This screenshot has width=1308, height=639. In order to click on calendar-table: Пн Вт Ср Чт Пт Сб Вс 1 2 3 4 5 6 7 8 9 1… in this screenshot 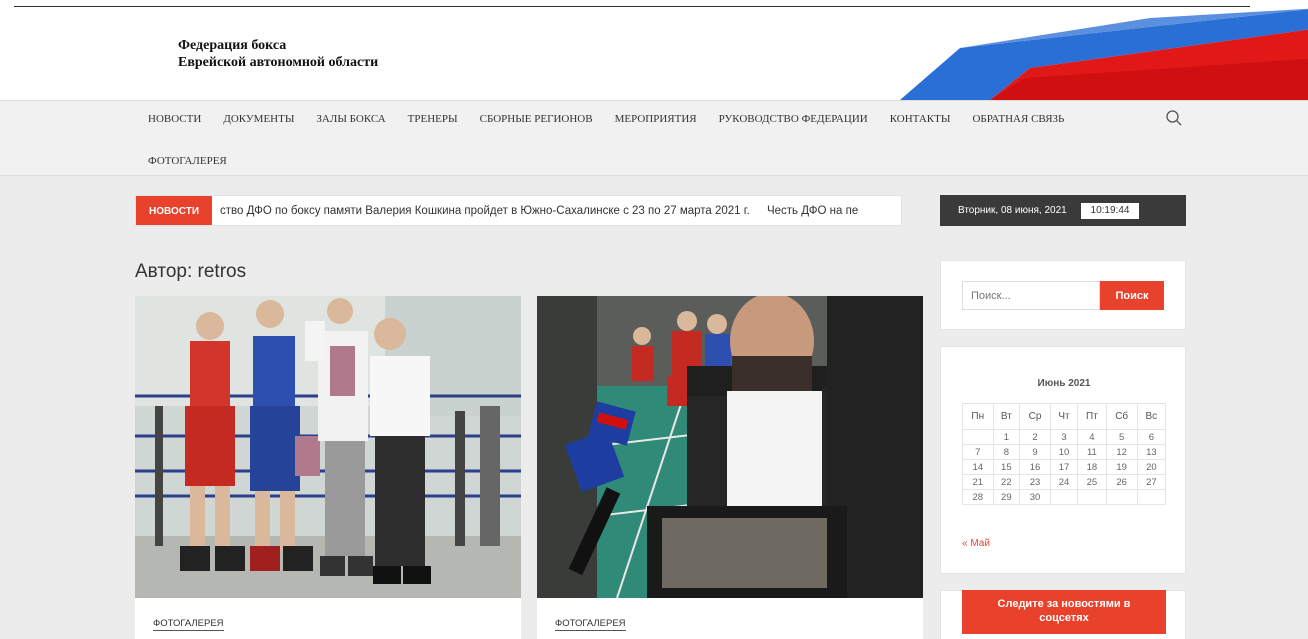, I will do `click(1064, 454)`.